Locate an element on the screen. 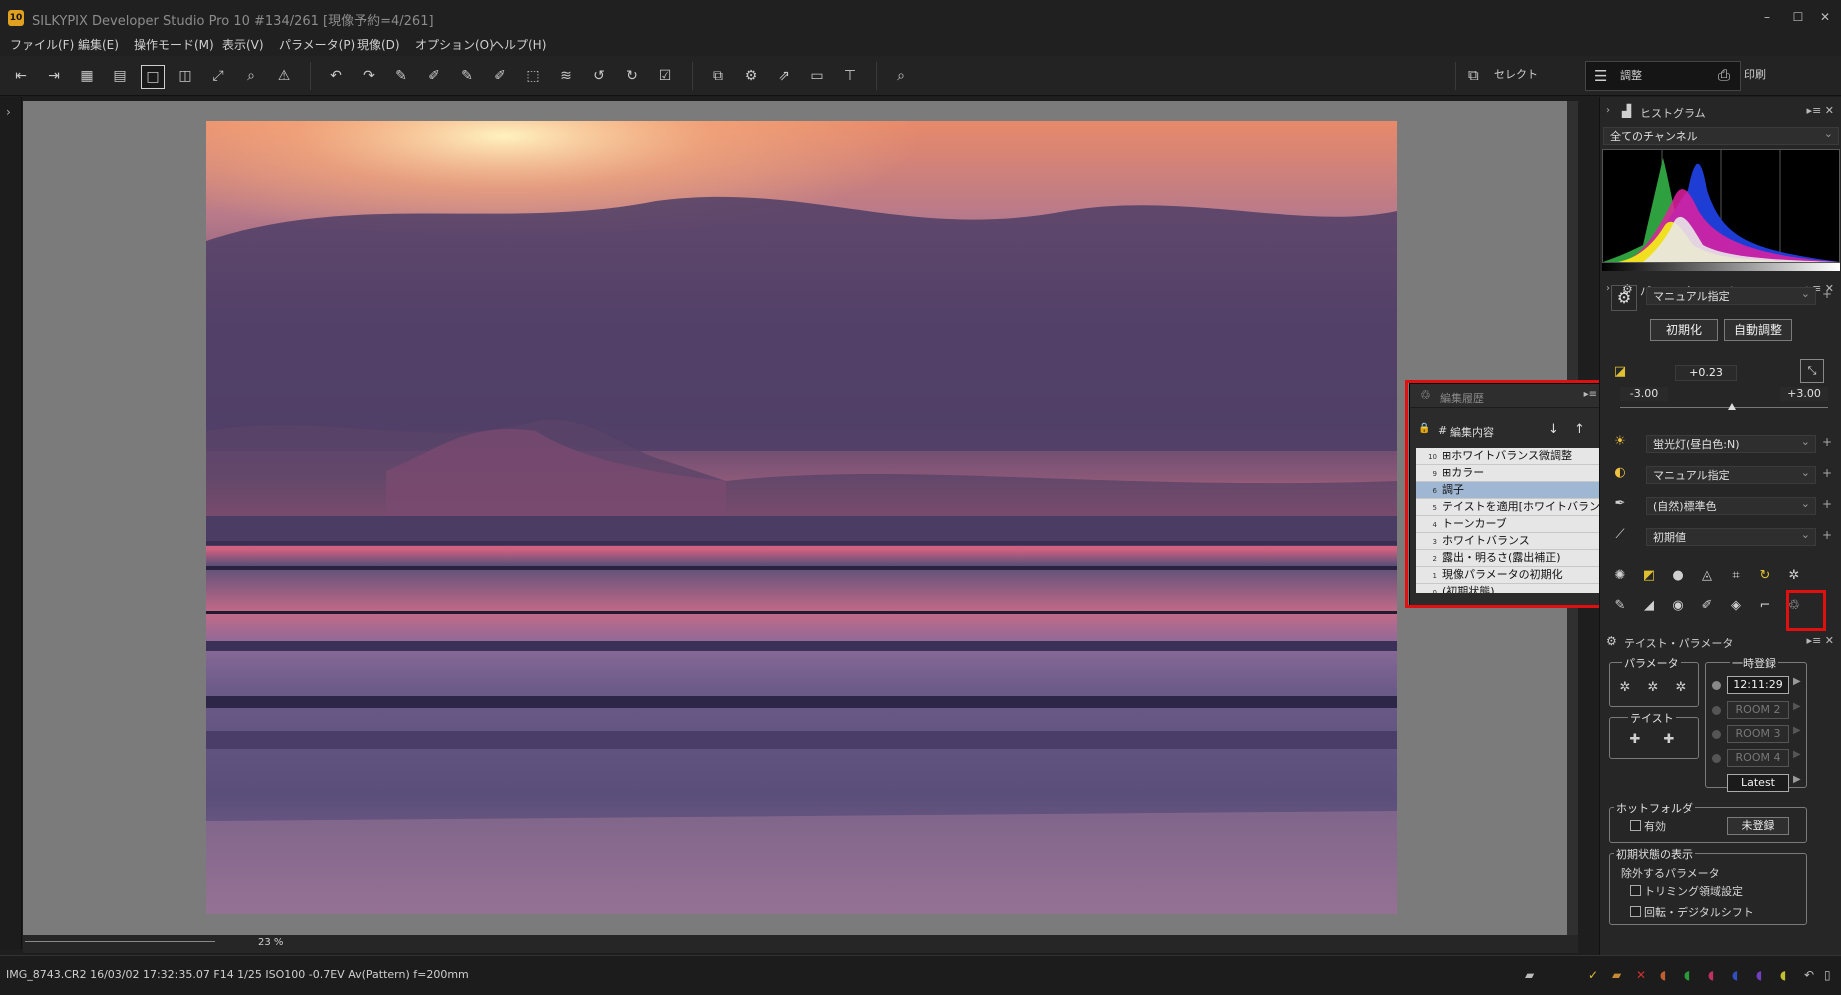  label-pink-icon: ◖ is located at coordinates (1711, 975).